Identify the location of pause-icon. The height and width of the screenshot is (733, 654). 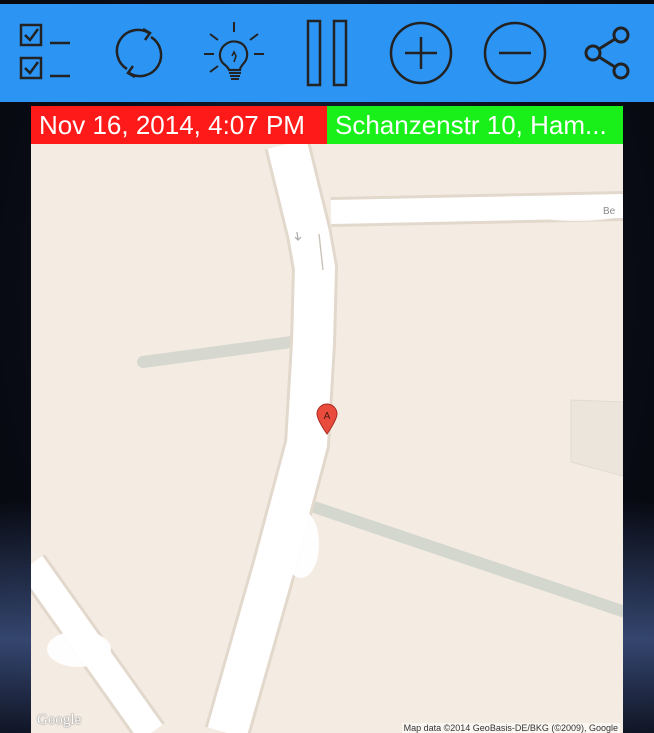
(327, 53).